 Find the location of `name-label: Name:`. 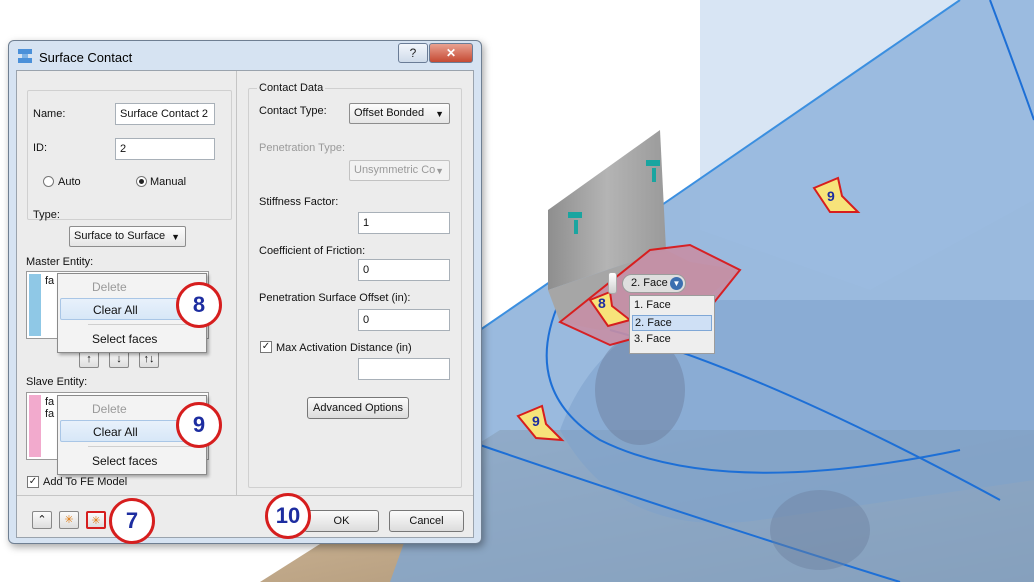

name-label: Name: is located at coordinates (49, 114).